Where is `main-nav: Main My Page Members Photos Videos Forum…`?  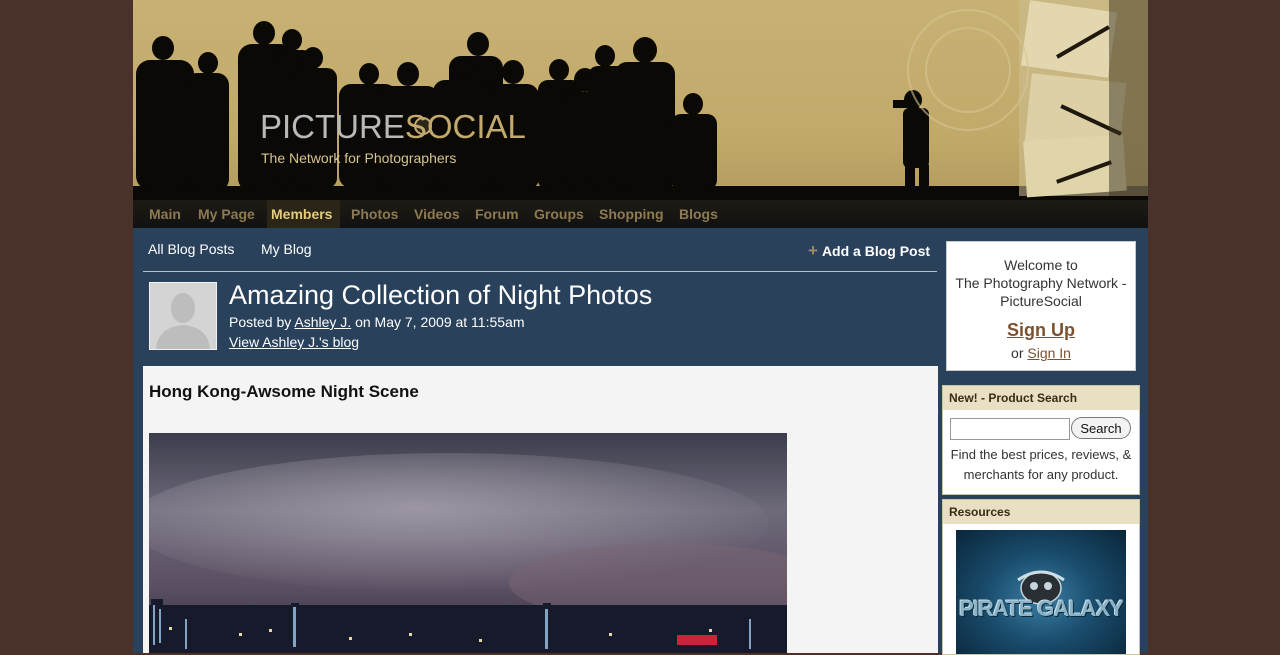
main-nav: Main My Page Members Photos Videos Forum… is located at coordinates (640, 214).